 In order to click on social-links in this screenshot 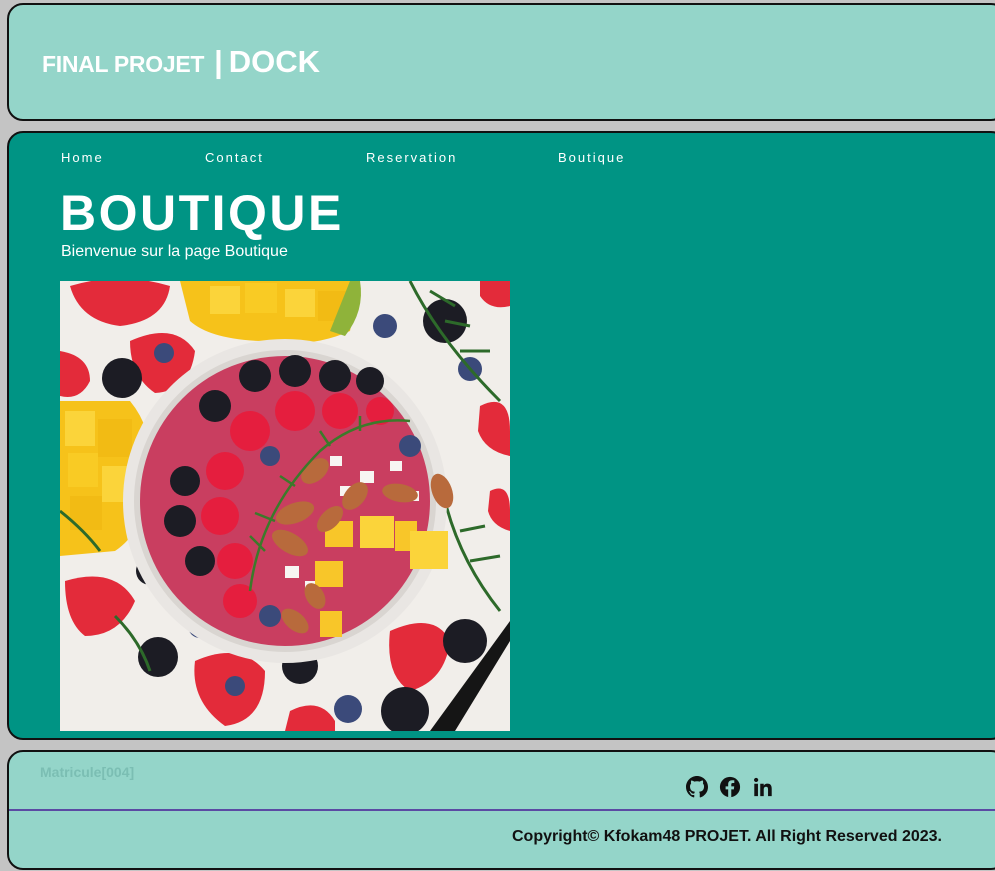, I will do `click(730, 787)`.